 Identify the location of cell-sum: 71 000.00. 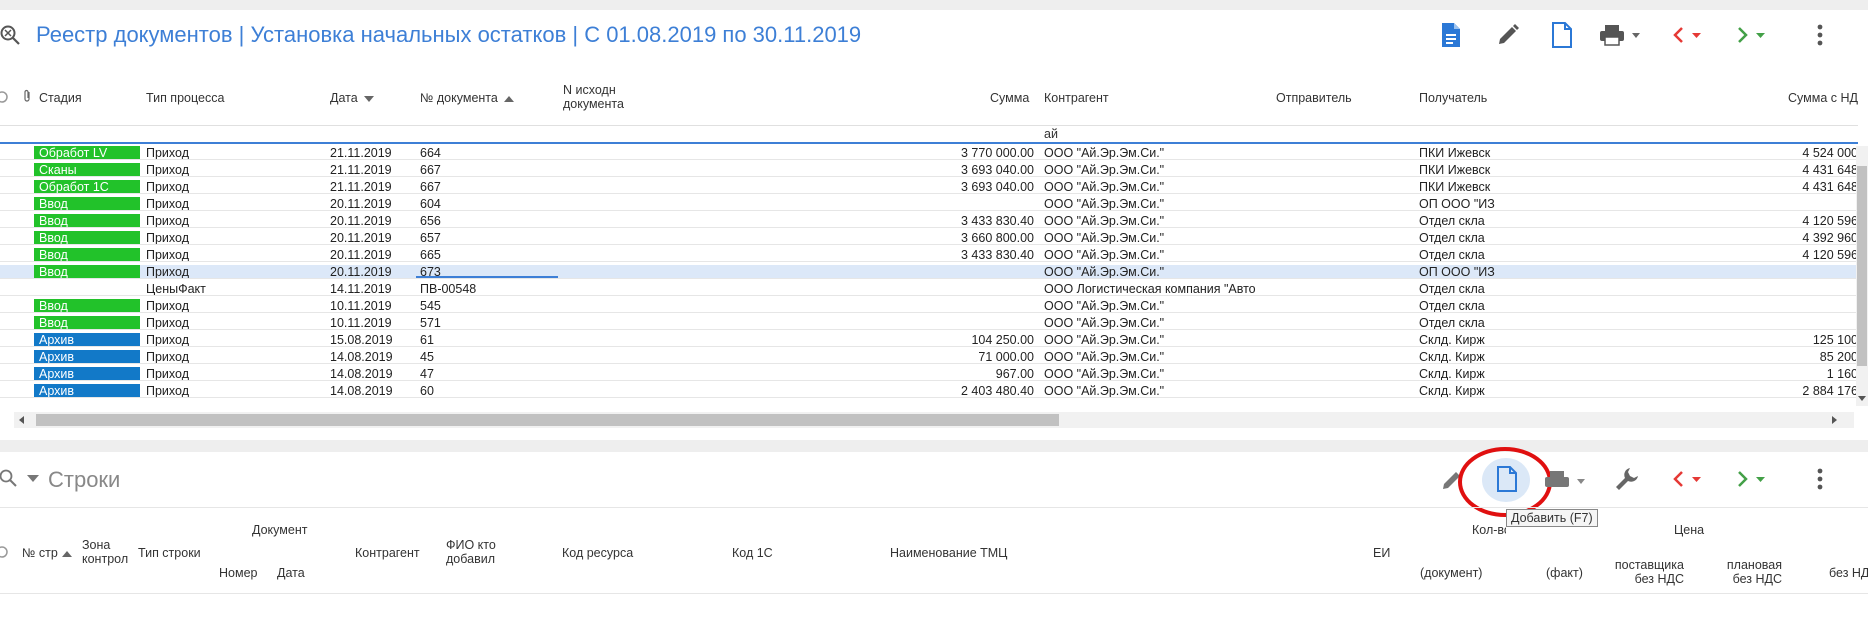
(1006, 356).